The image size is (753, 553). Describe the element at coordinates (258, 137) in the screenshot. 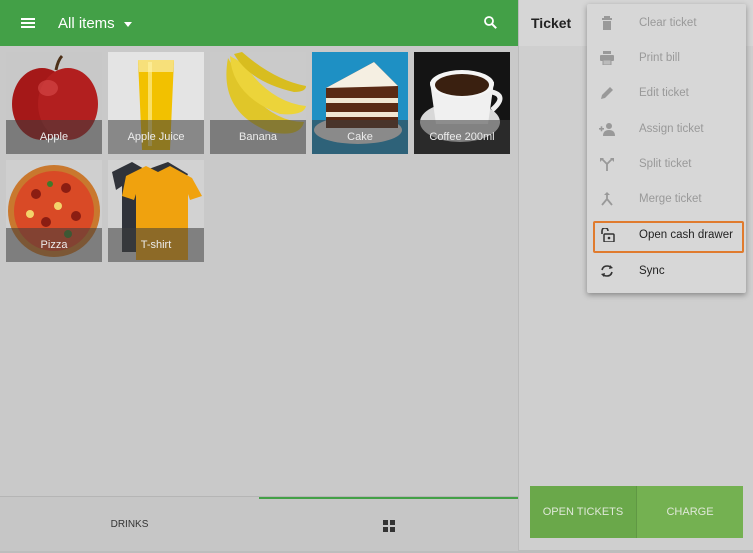

I see `item-label: Banana` at that location.